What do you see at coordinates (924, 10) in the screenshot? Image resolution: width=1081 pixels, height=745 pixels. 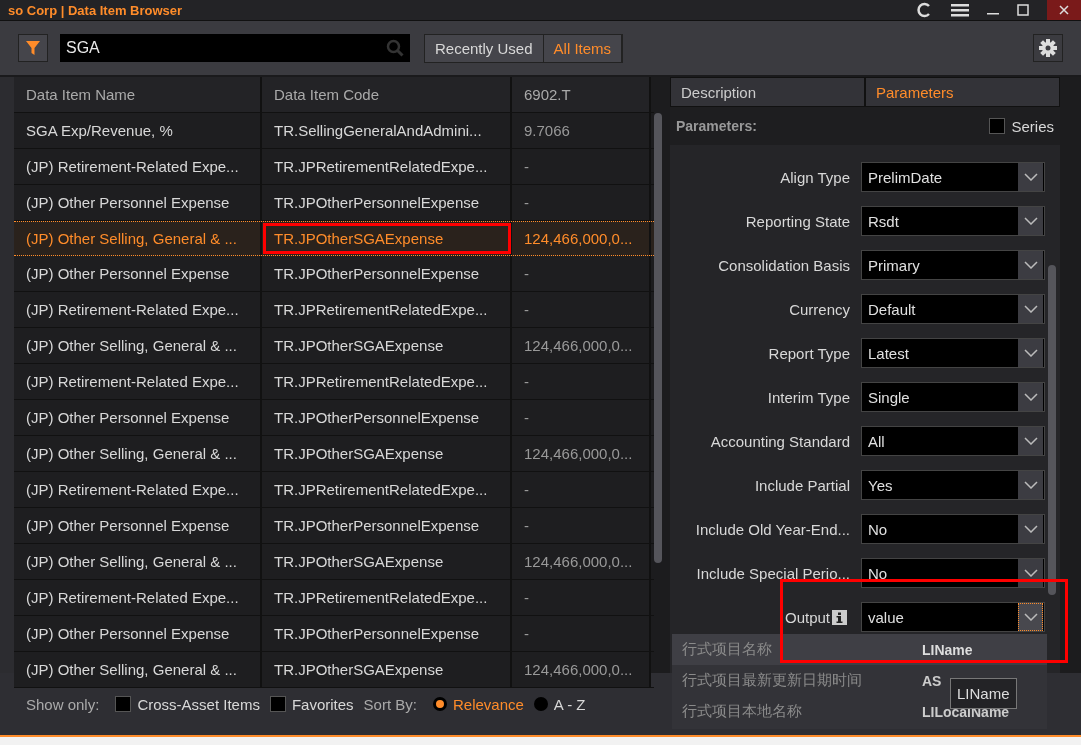 I see `refresh-icon` at bounding box center [924, 10].